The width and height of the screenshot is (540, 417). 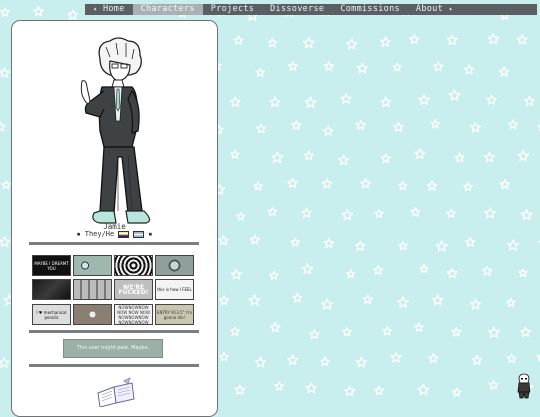 I want to click on nav-home: ✦ Home, so click(x=109, y=9).